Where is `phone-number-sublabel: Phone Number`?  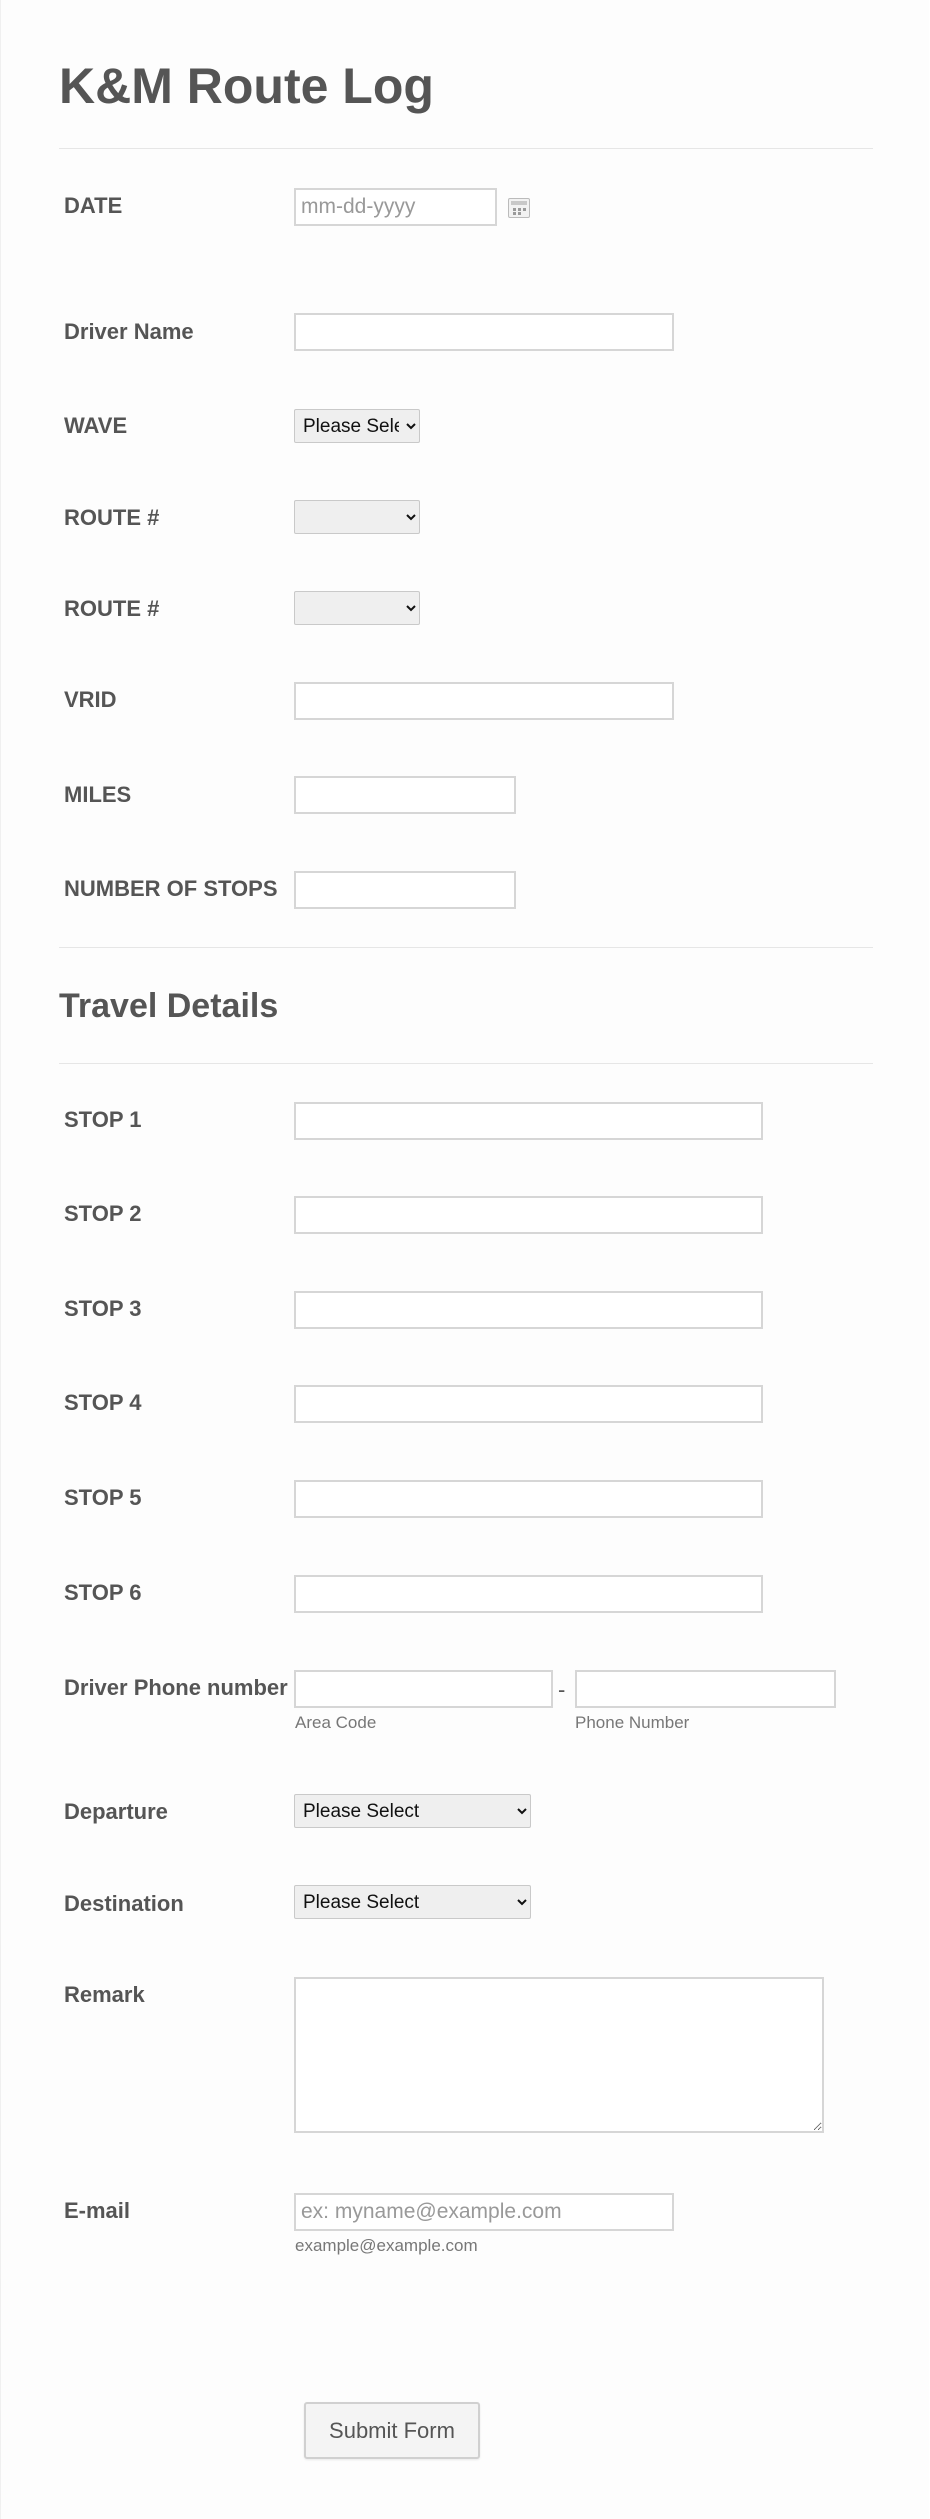 phone-number-sublabel: Phone Number is located at coordinates (632, 1722).